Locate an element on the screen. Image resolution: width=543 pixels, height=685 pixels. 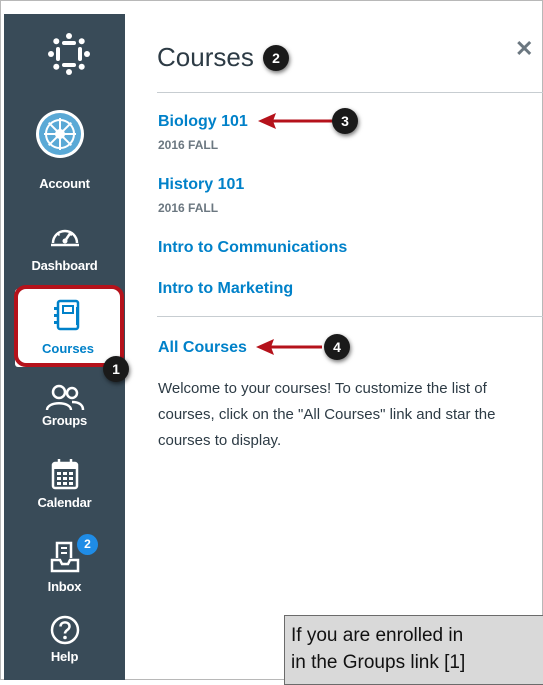
nav-inbox: Inbox is located at coordinates (64, 567).